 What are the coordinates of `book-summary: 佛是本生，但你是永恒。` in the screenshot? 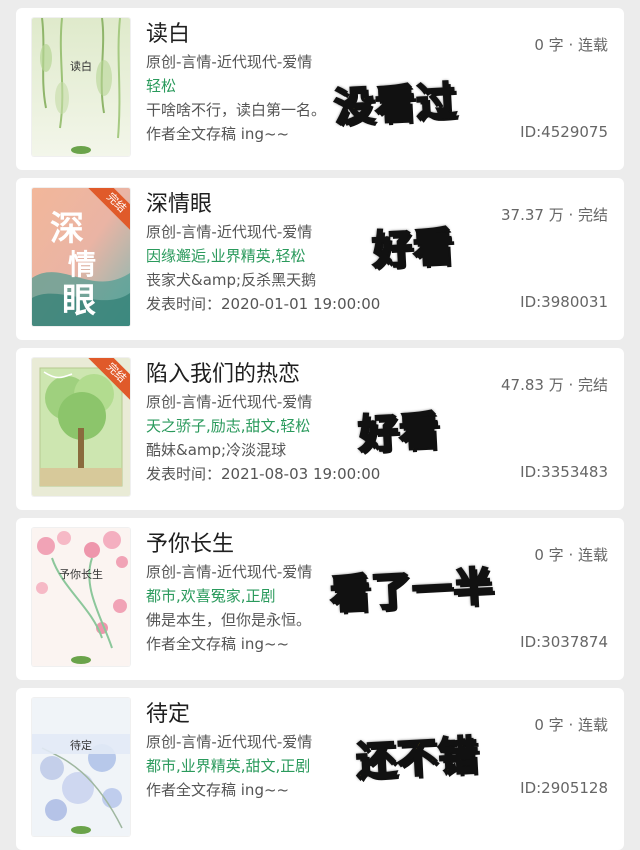 It's located at (229, 620).